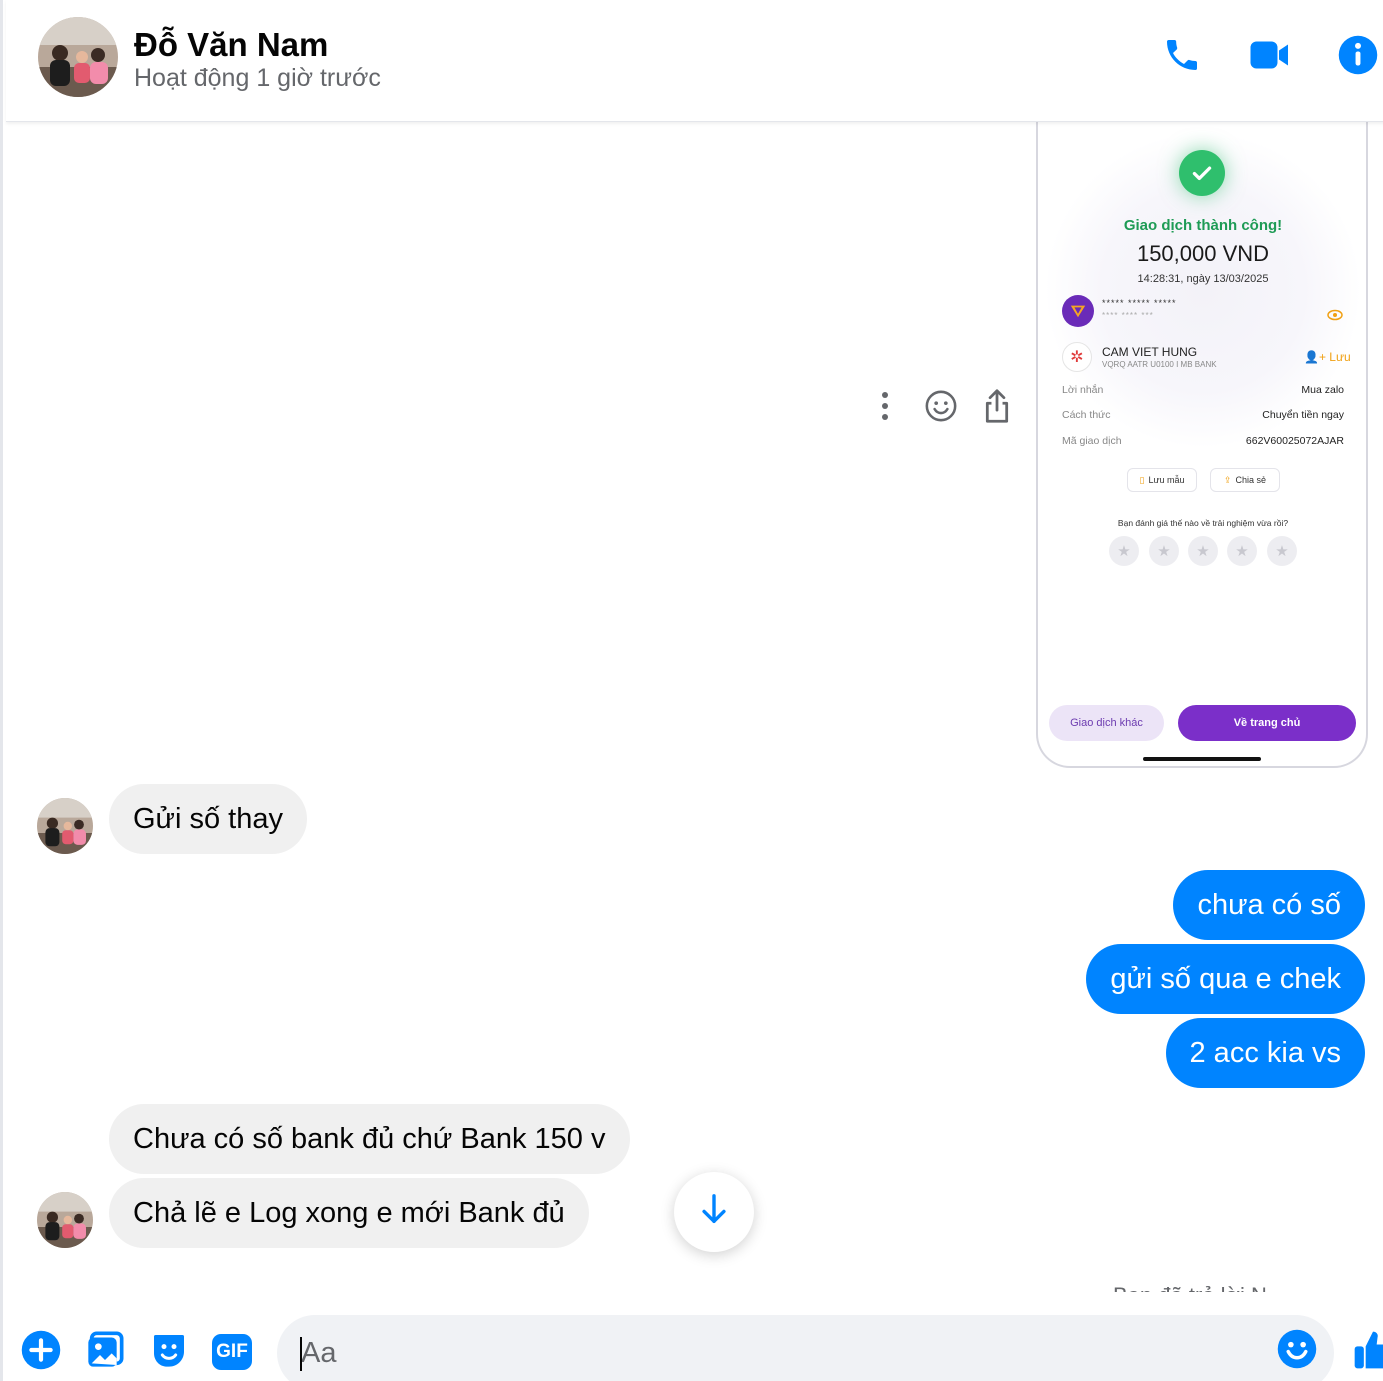 This screenshot has height=1381, width=1383. Describe the element at coordinates (349, 1213) in the screenshot. I see `message-bubble-incoming: Chả lẽ e Log xong e mới Bank đủ` at that location.